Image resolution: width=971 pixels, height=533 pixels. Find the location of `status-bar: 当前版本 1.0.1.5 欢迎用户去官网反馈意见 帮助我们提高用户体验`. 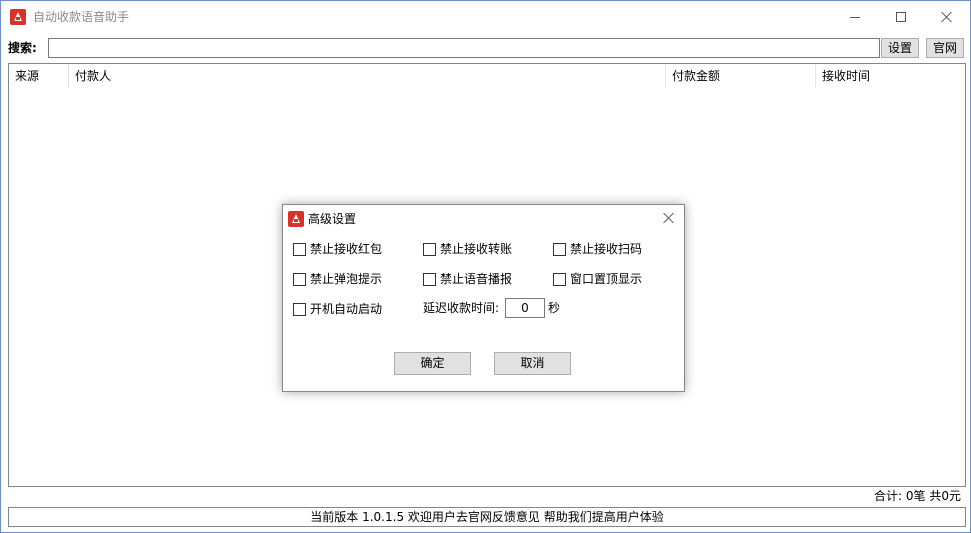

status-bar: 当前版本 1.0.1.5 欢迎用户去官网反馈意见 帮助我们提高用户体验 is located at coordinates (487, 517).